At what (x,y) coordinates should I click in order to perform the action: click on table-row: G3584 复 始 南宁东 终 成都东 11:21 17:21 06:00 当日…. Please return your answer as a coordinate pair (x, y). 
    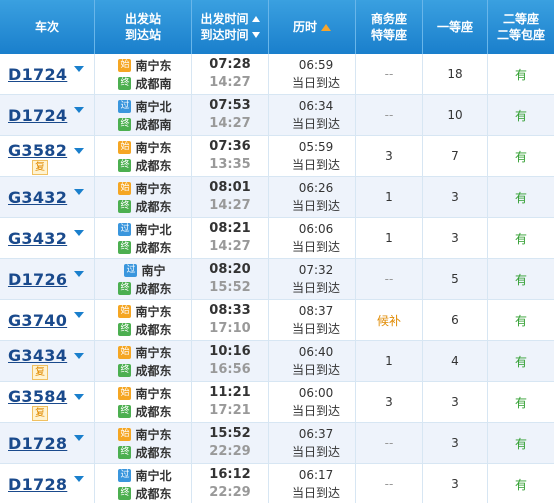
    Looking at the image, I should click on (277, 402).